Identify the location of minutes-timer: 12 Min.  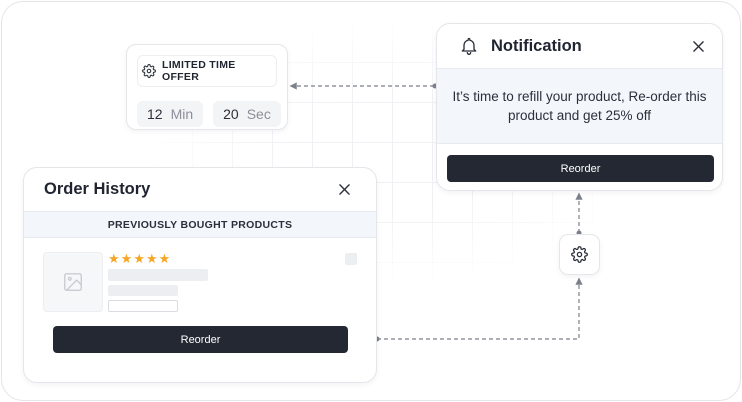
(170, 114).